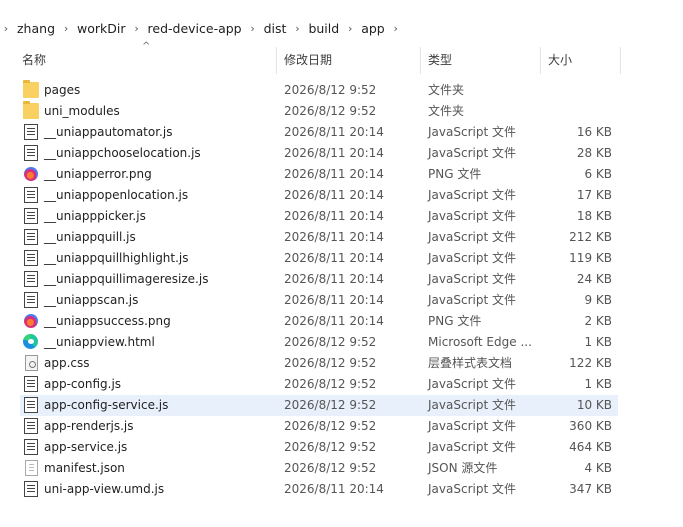 The height and width of the screenshot is (527, 683). Describe the element at coordinates (590, 363) in the screenshot. I see `file-size: 122 KB` at that location.